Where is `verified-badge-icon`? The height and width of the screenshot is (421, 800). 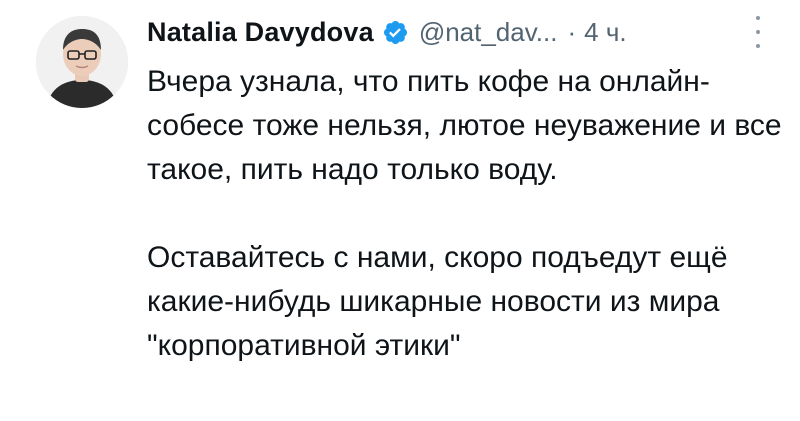 verified-badge-icon is located at coordinates (395, 32).